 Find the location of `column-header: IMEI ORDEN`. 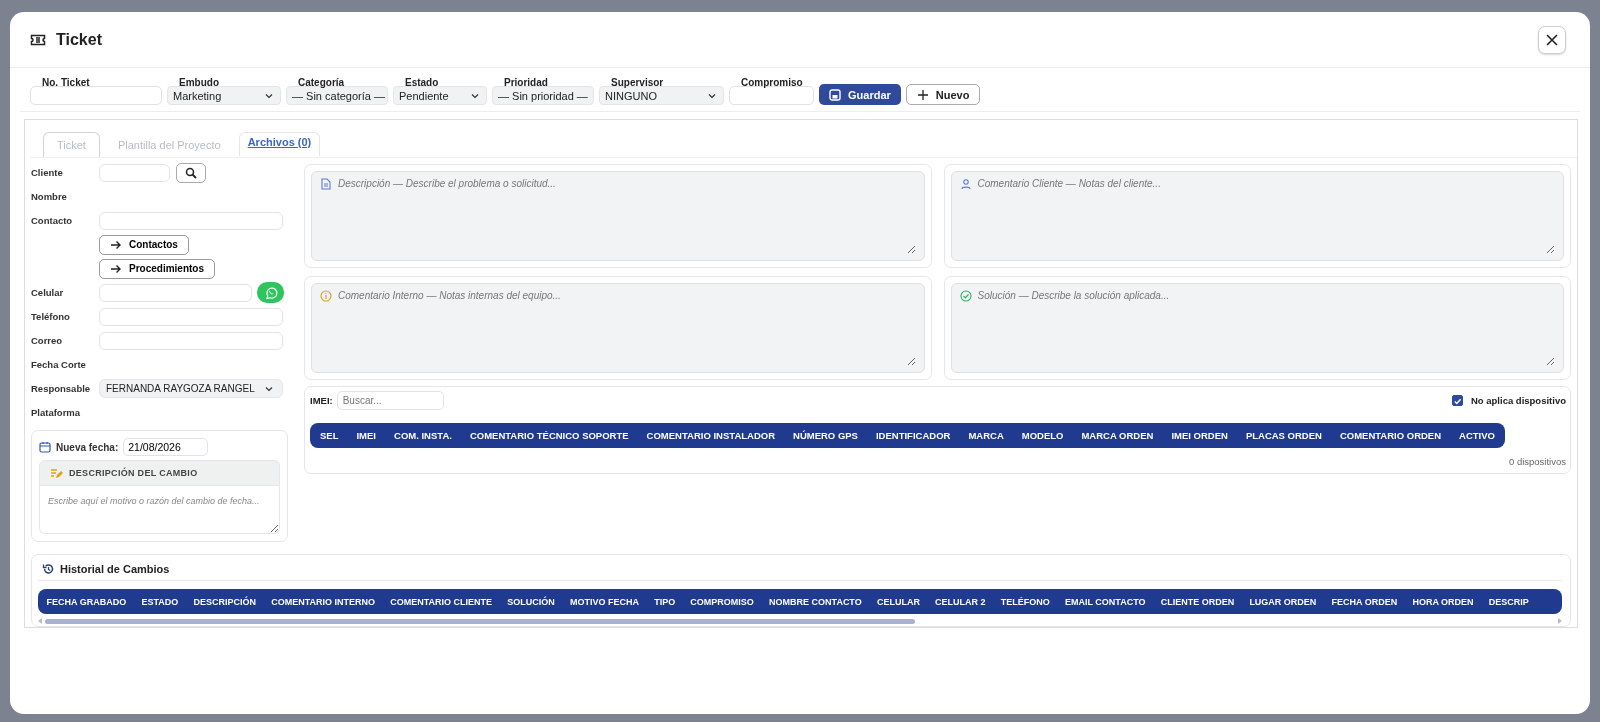

column-header: IMEI ORDEN is located at coordinates (1199, 436).